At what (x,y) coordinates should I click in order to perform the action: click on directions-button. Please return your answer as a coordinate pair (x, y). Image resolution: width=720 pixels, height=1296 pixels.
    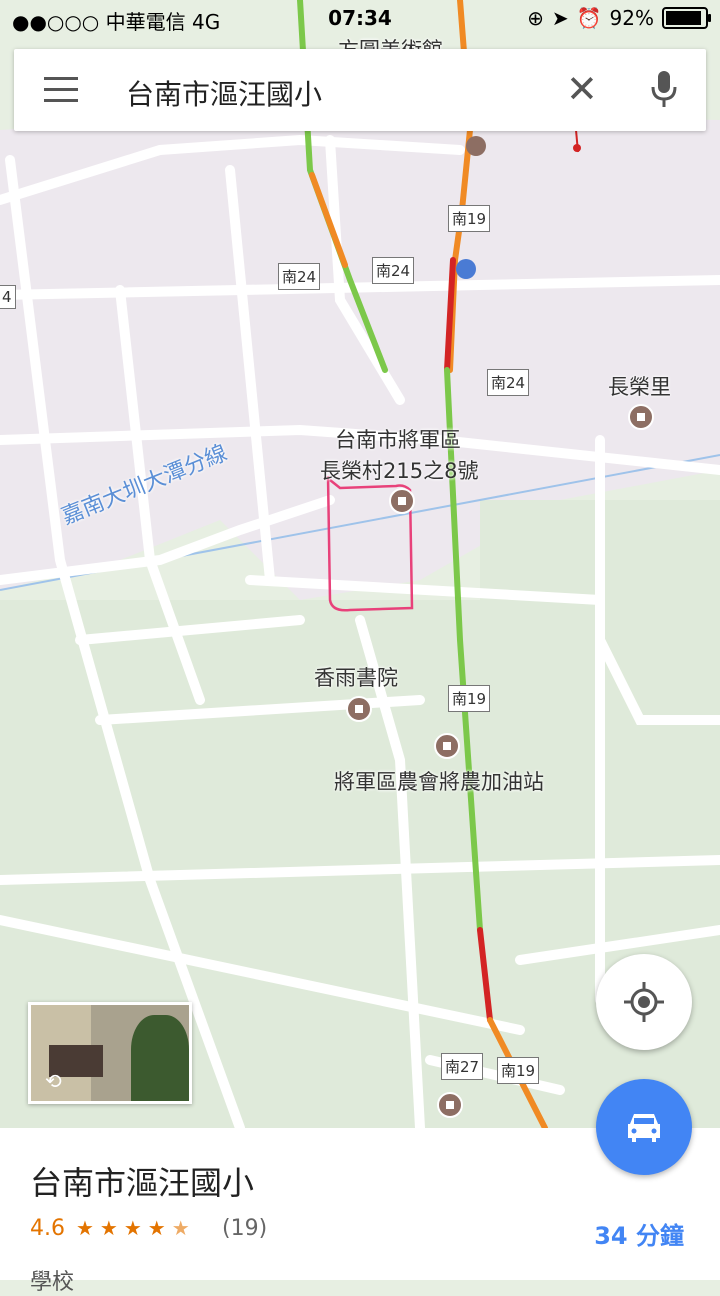
    Looking at the image, I should click on (644, 1127).